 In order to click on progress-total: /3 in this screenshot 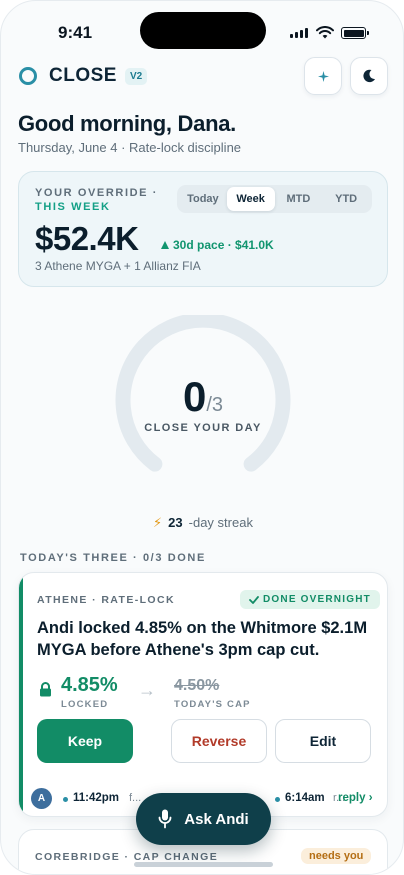, I will do `click(215, 405)`.